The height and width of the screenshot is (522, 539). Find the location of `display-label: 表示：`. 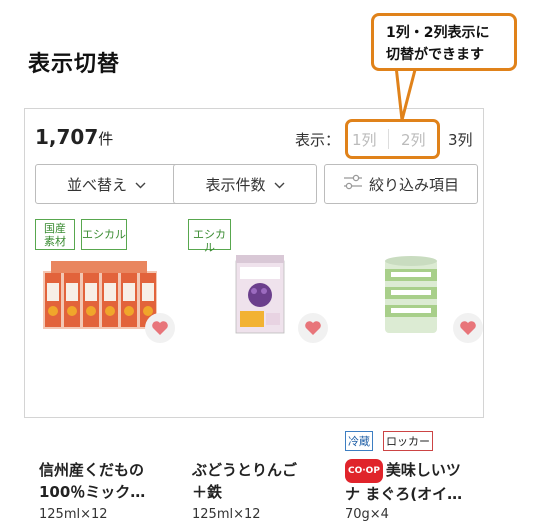

display-label: 表示： is located at coordinates (318, 140).